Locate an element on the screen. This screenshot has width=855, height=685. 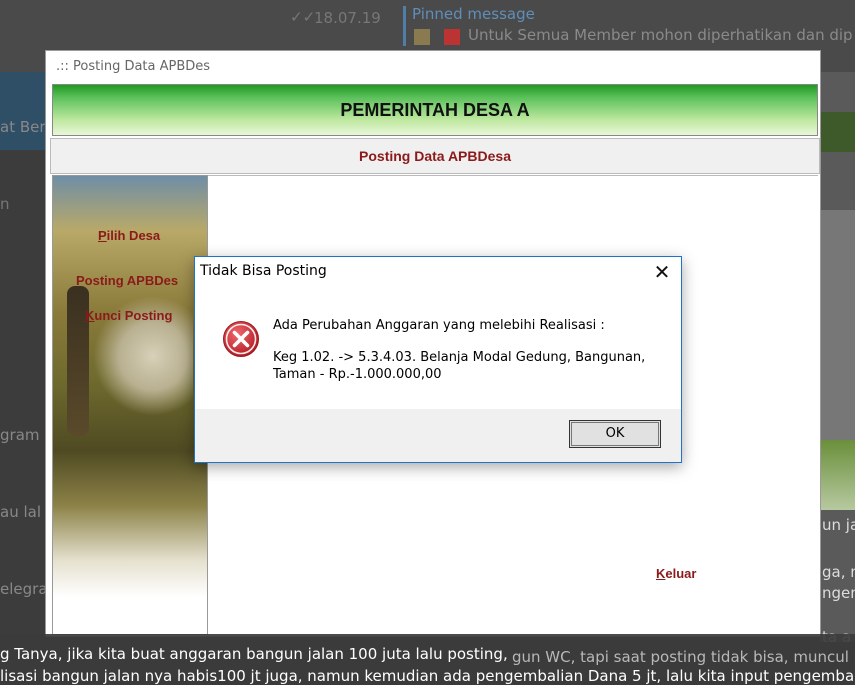
subheader: Posting Data APBDesa is located at coordinates (435, 156).